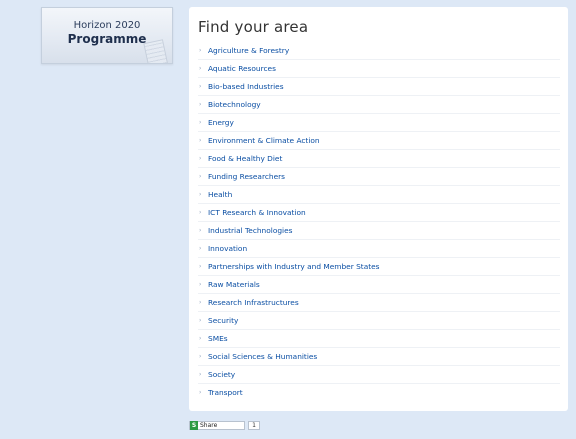 This screenshot has width=576, height=439. I want to click on area-link-label: Social Sciences & Humanities, so click(263, 356).